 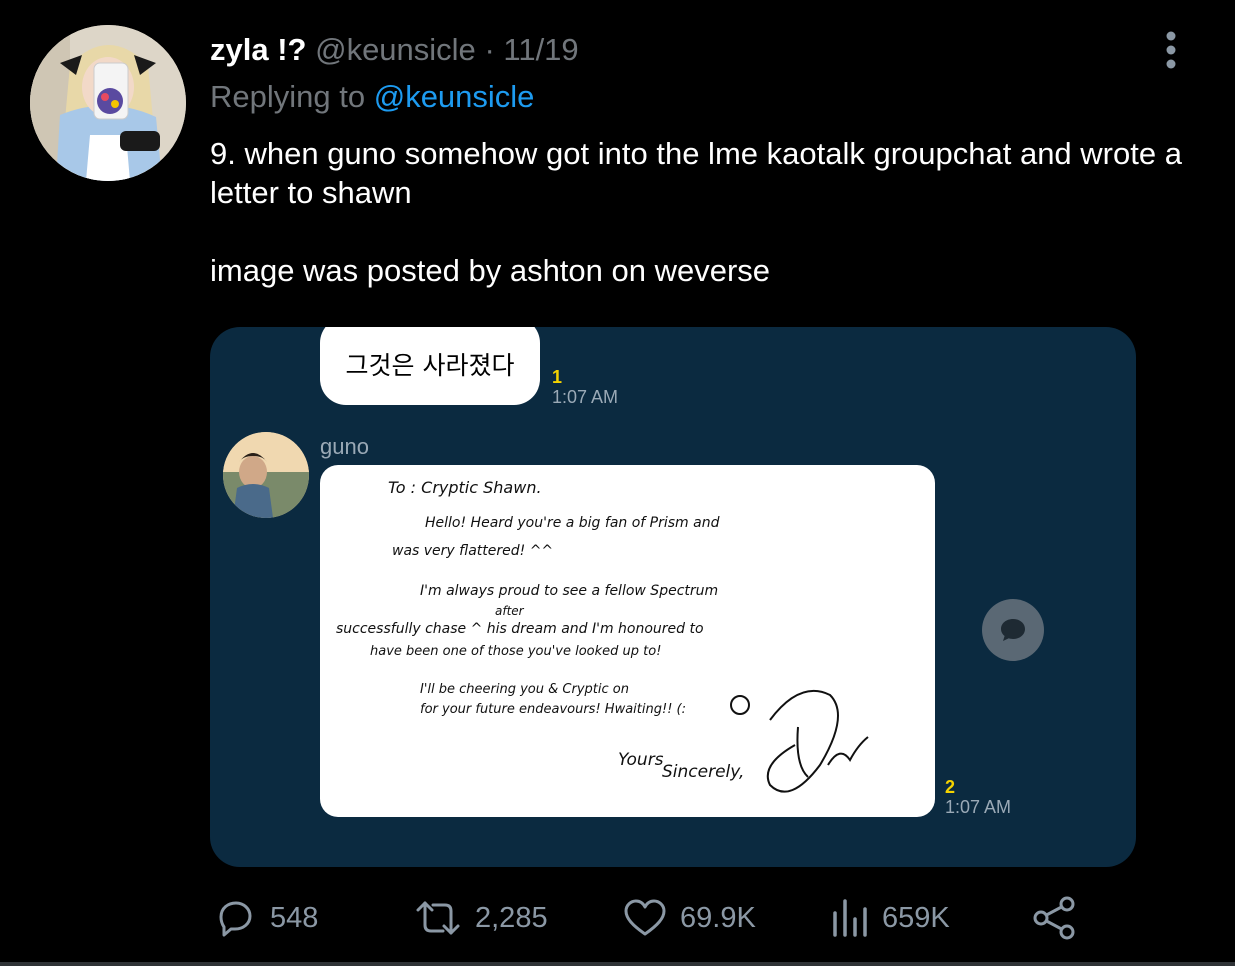 I want to click on reply-count: 548, so click(x=294, y=917).